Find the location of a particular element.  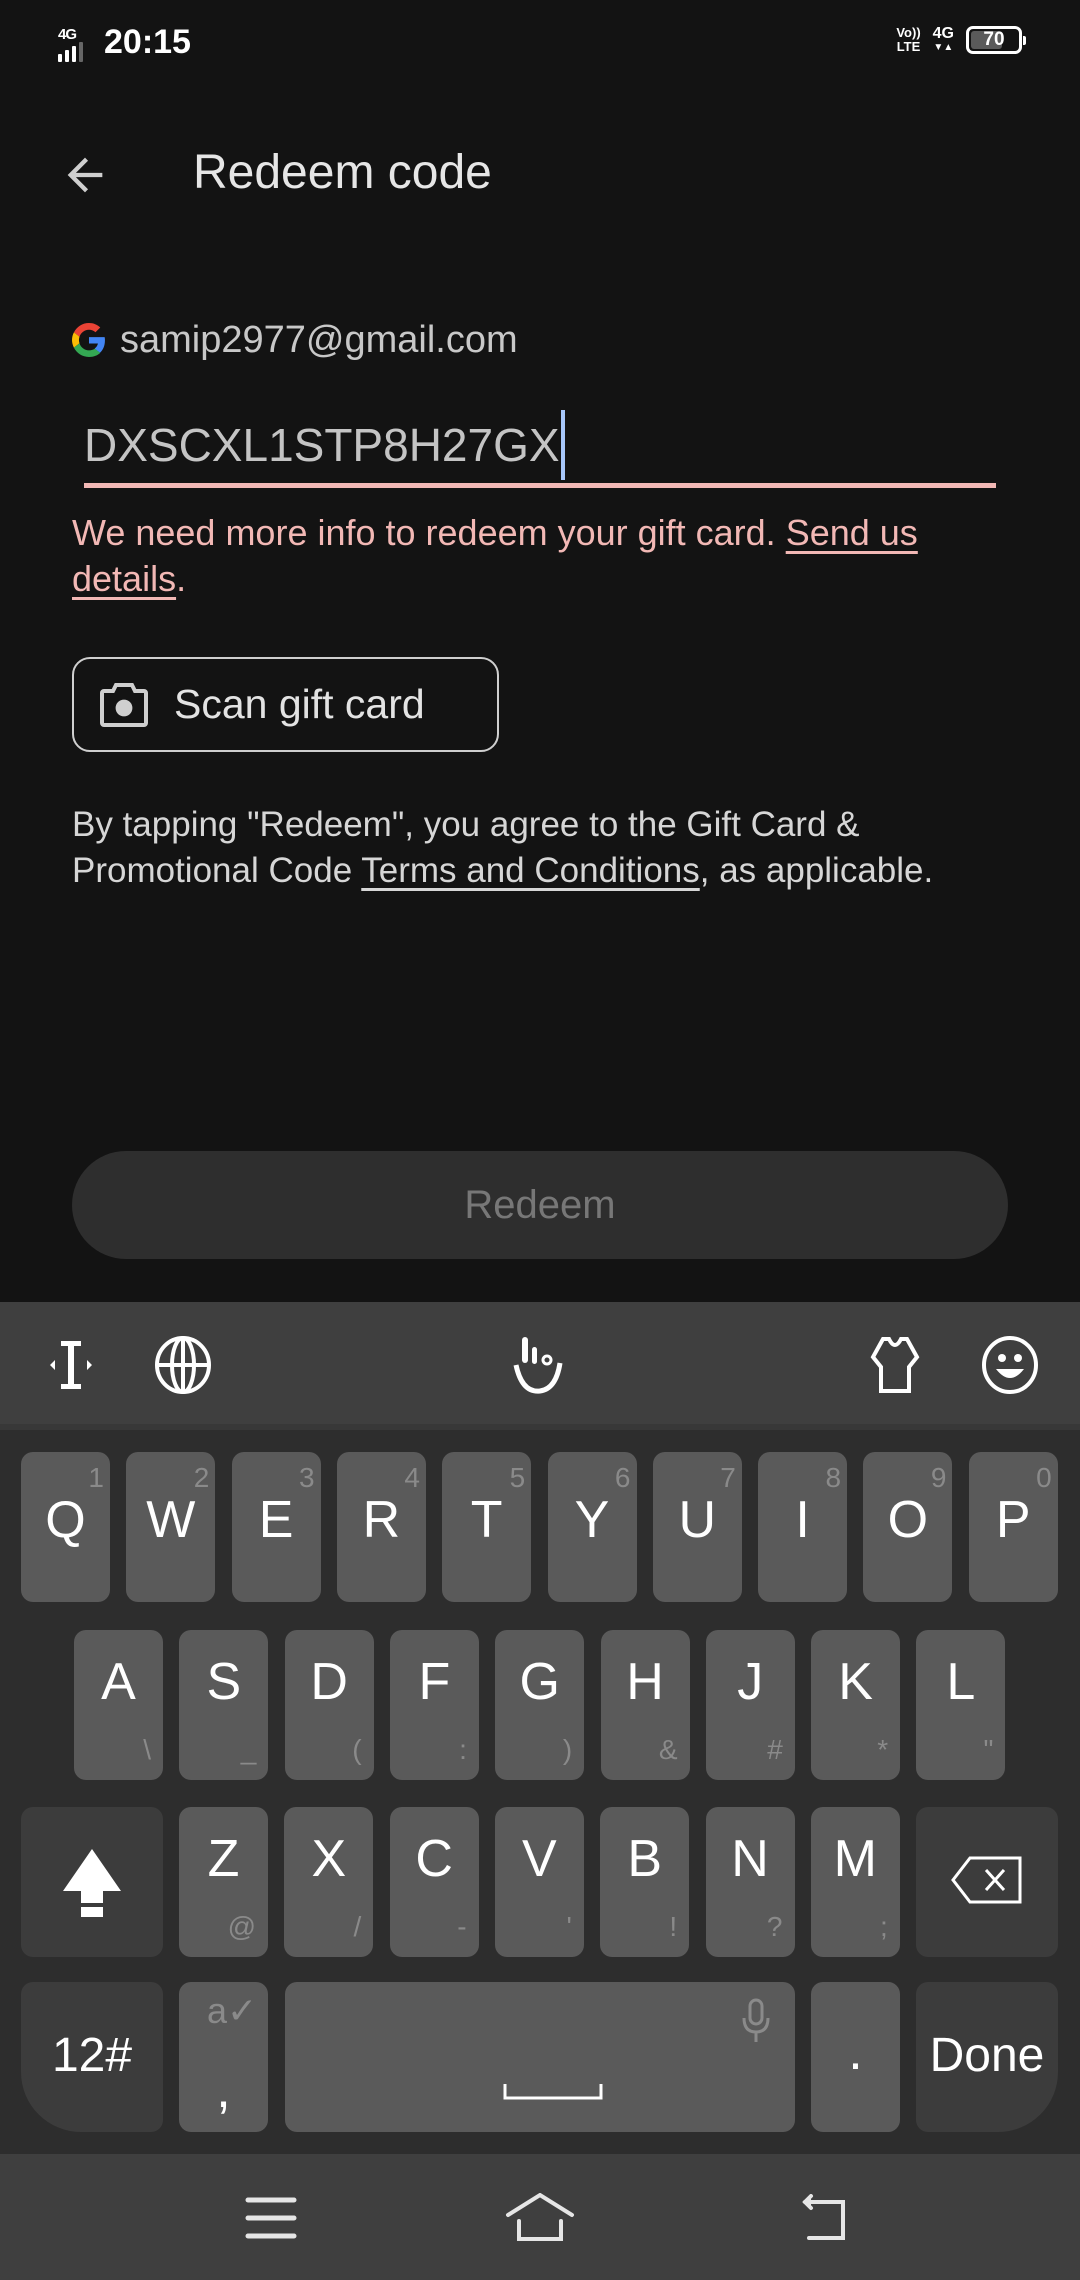

backspace-key is located at coordinates (987, 1882).